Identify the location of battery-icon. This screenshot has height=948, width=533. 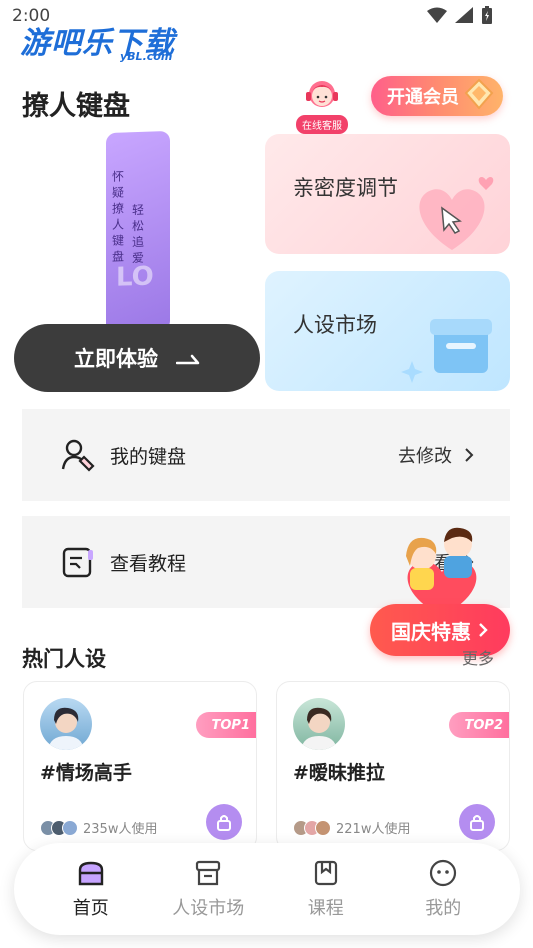
(487, 15).